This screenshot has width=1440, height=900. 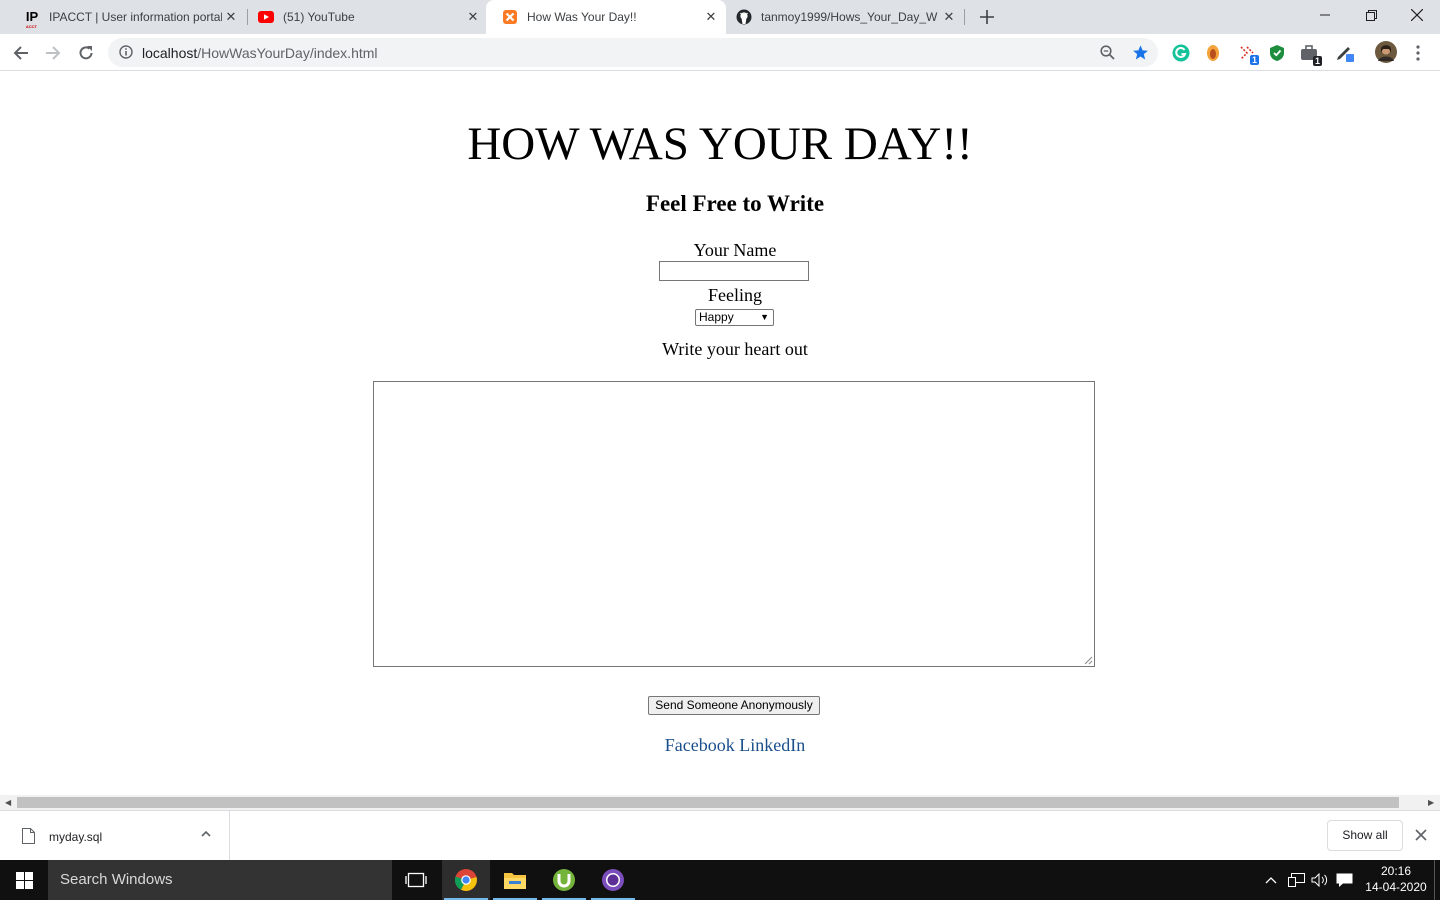 I want to click on show-desktop-button, so click(x=1437, y=880).